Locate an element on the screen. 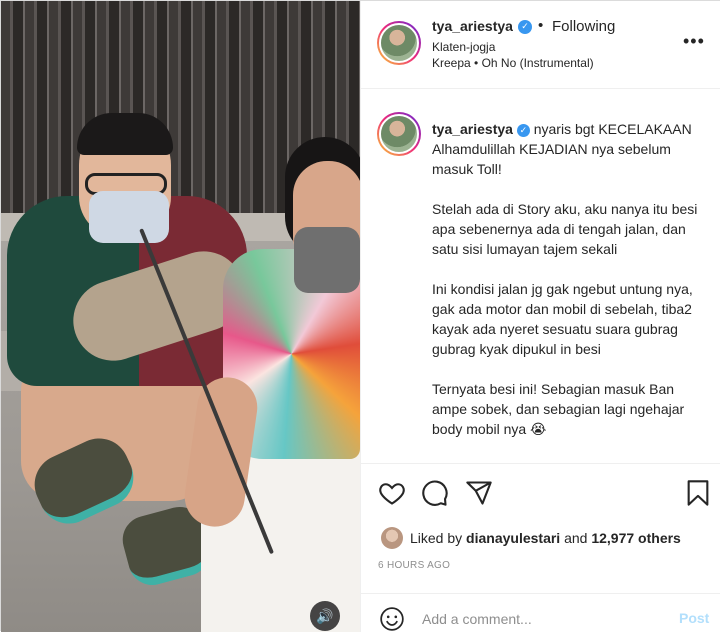 This screenshot has width=720, height=632. likes-count: 12,977 others is located at coordinates (636, 538).